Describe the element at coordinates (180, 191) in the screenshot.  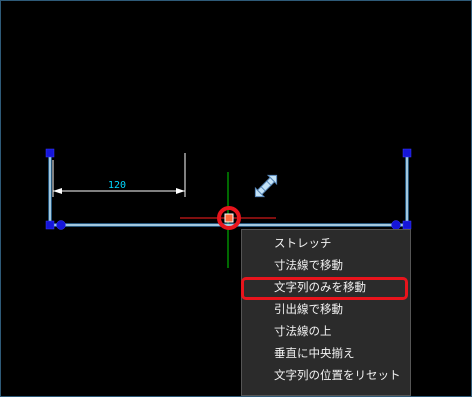
I see `dimension-arrow-right` at that location.